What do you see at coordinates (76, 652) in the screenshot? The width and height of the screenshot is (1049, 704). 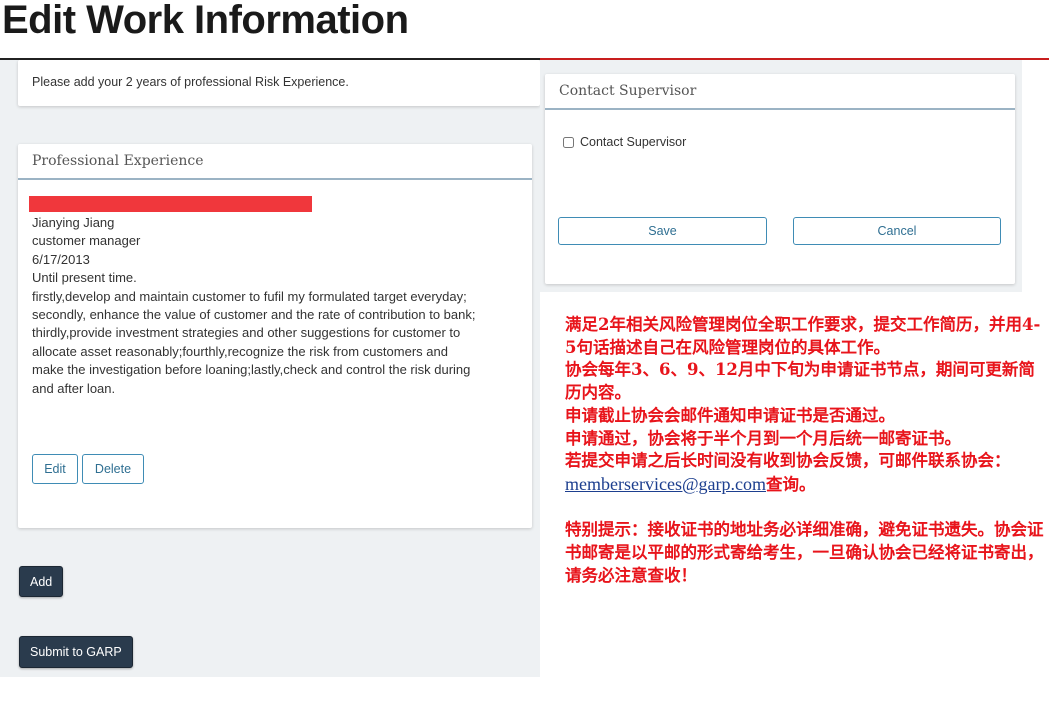 I see `submit-to-garp-button: Submit to GARP` at bounding box center [76, 652].